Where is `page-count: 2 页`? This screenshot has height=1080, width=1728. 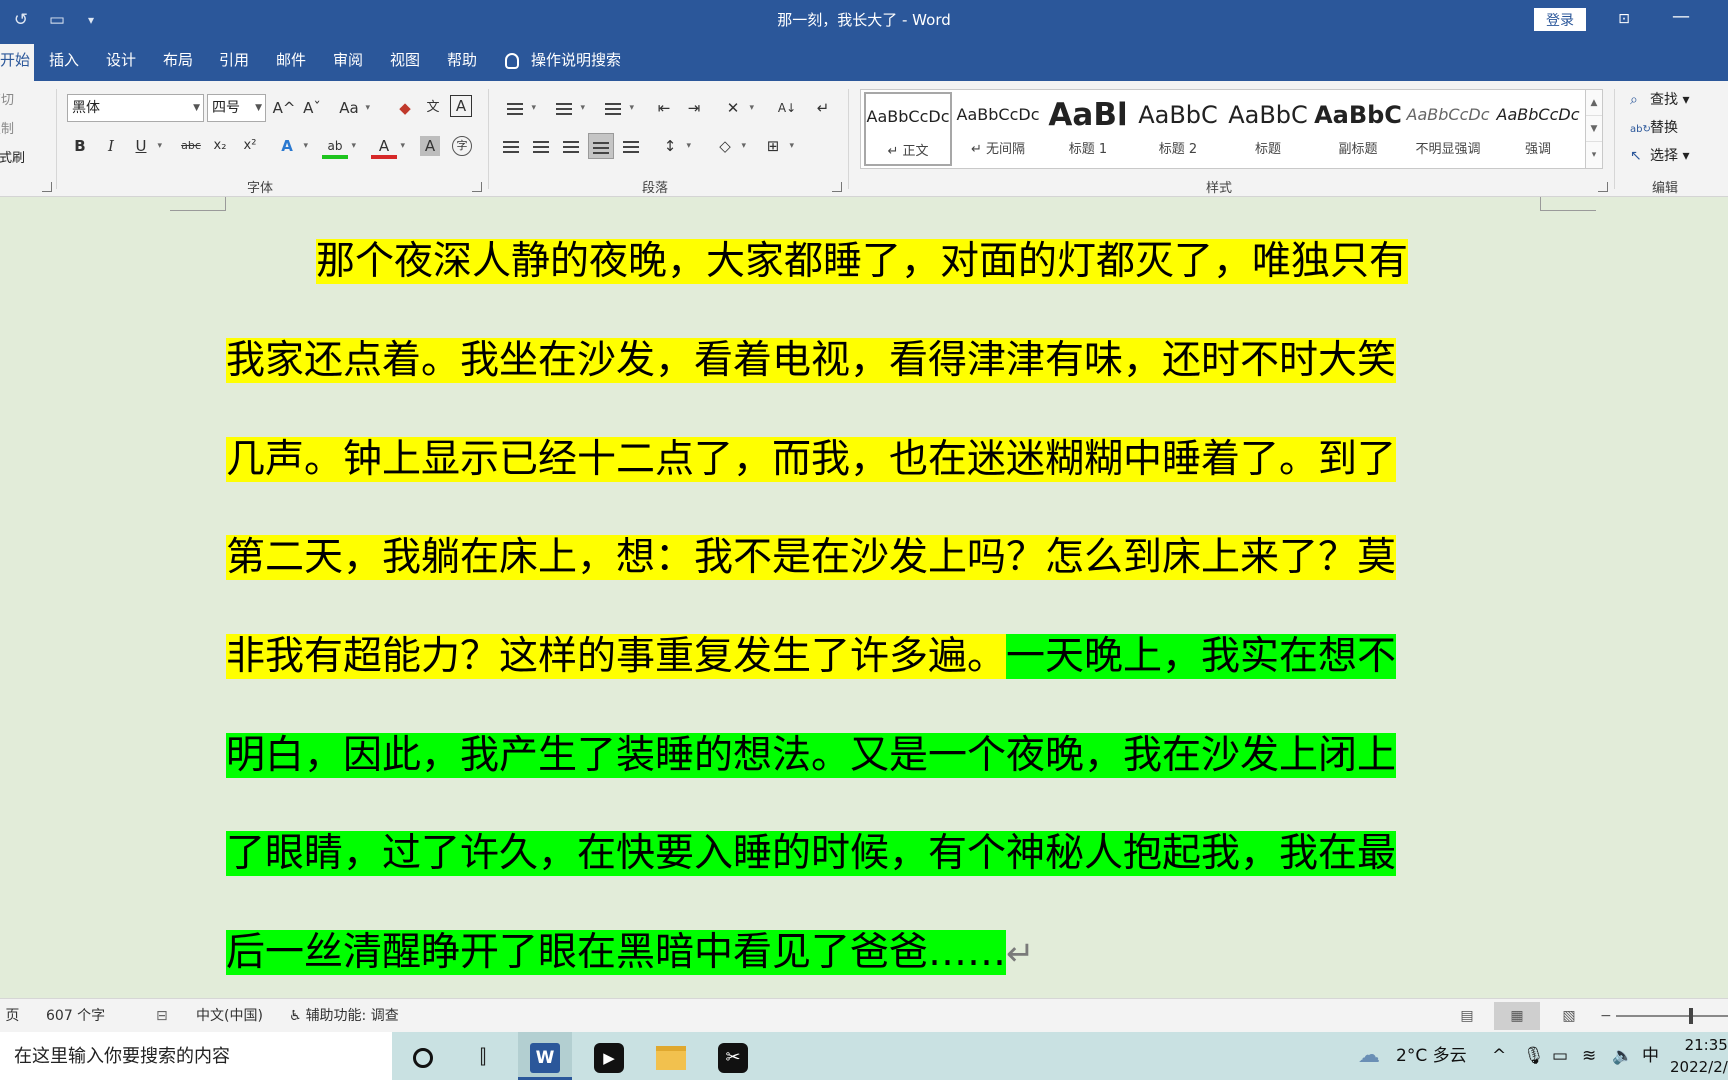
page-count: 2 页 is located at coordinates (9, 1016).